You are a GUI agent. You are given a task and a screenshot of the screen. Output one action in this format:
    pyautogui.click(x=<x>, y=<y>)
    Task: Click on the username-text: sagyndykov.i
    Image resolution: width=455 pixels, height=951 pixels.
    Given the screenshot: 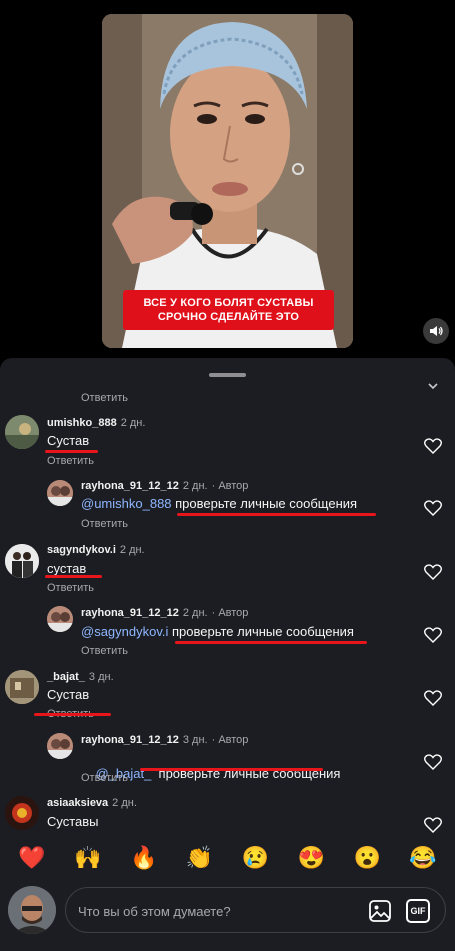 What is the action you would take?
    pyautogui.click(x=81, y=550)
    